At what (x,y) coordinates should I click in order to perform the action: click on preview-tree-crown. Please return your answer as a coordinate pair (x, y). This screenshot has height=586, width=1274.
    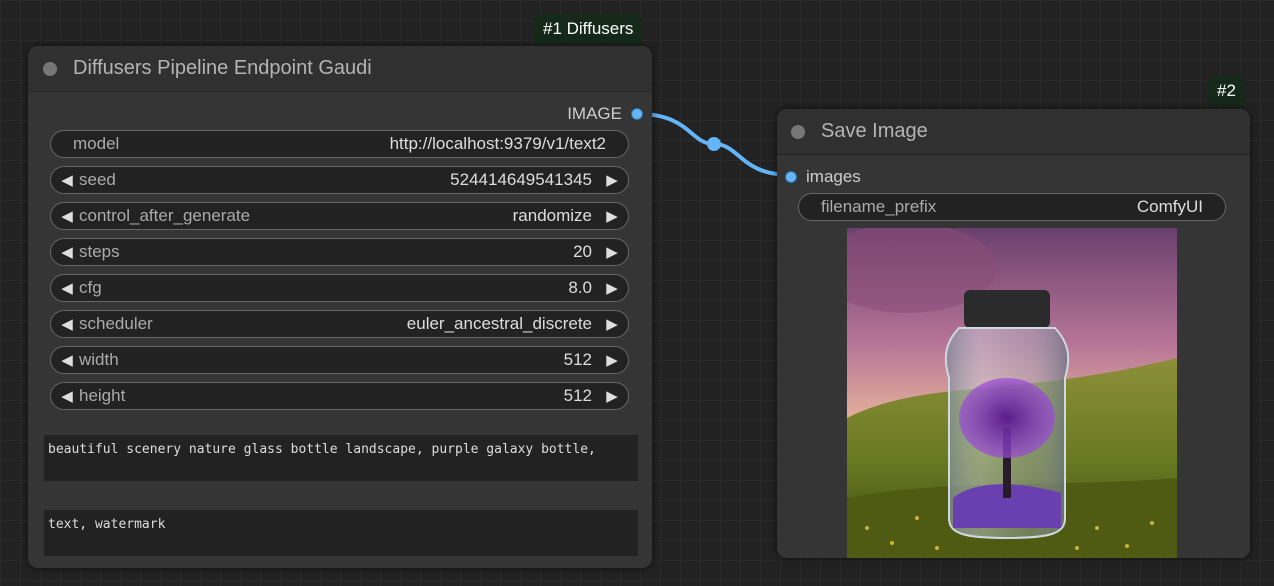
    Looking at the image, I should click on (1007, 418).